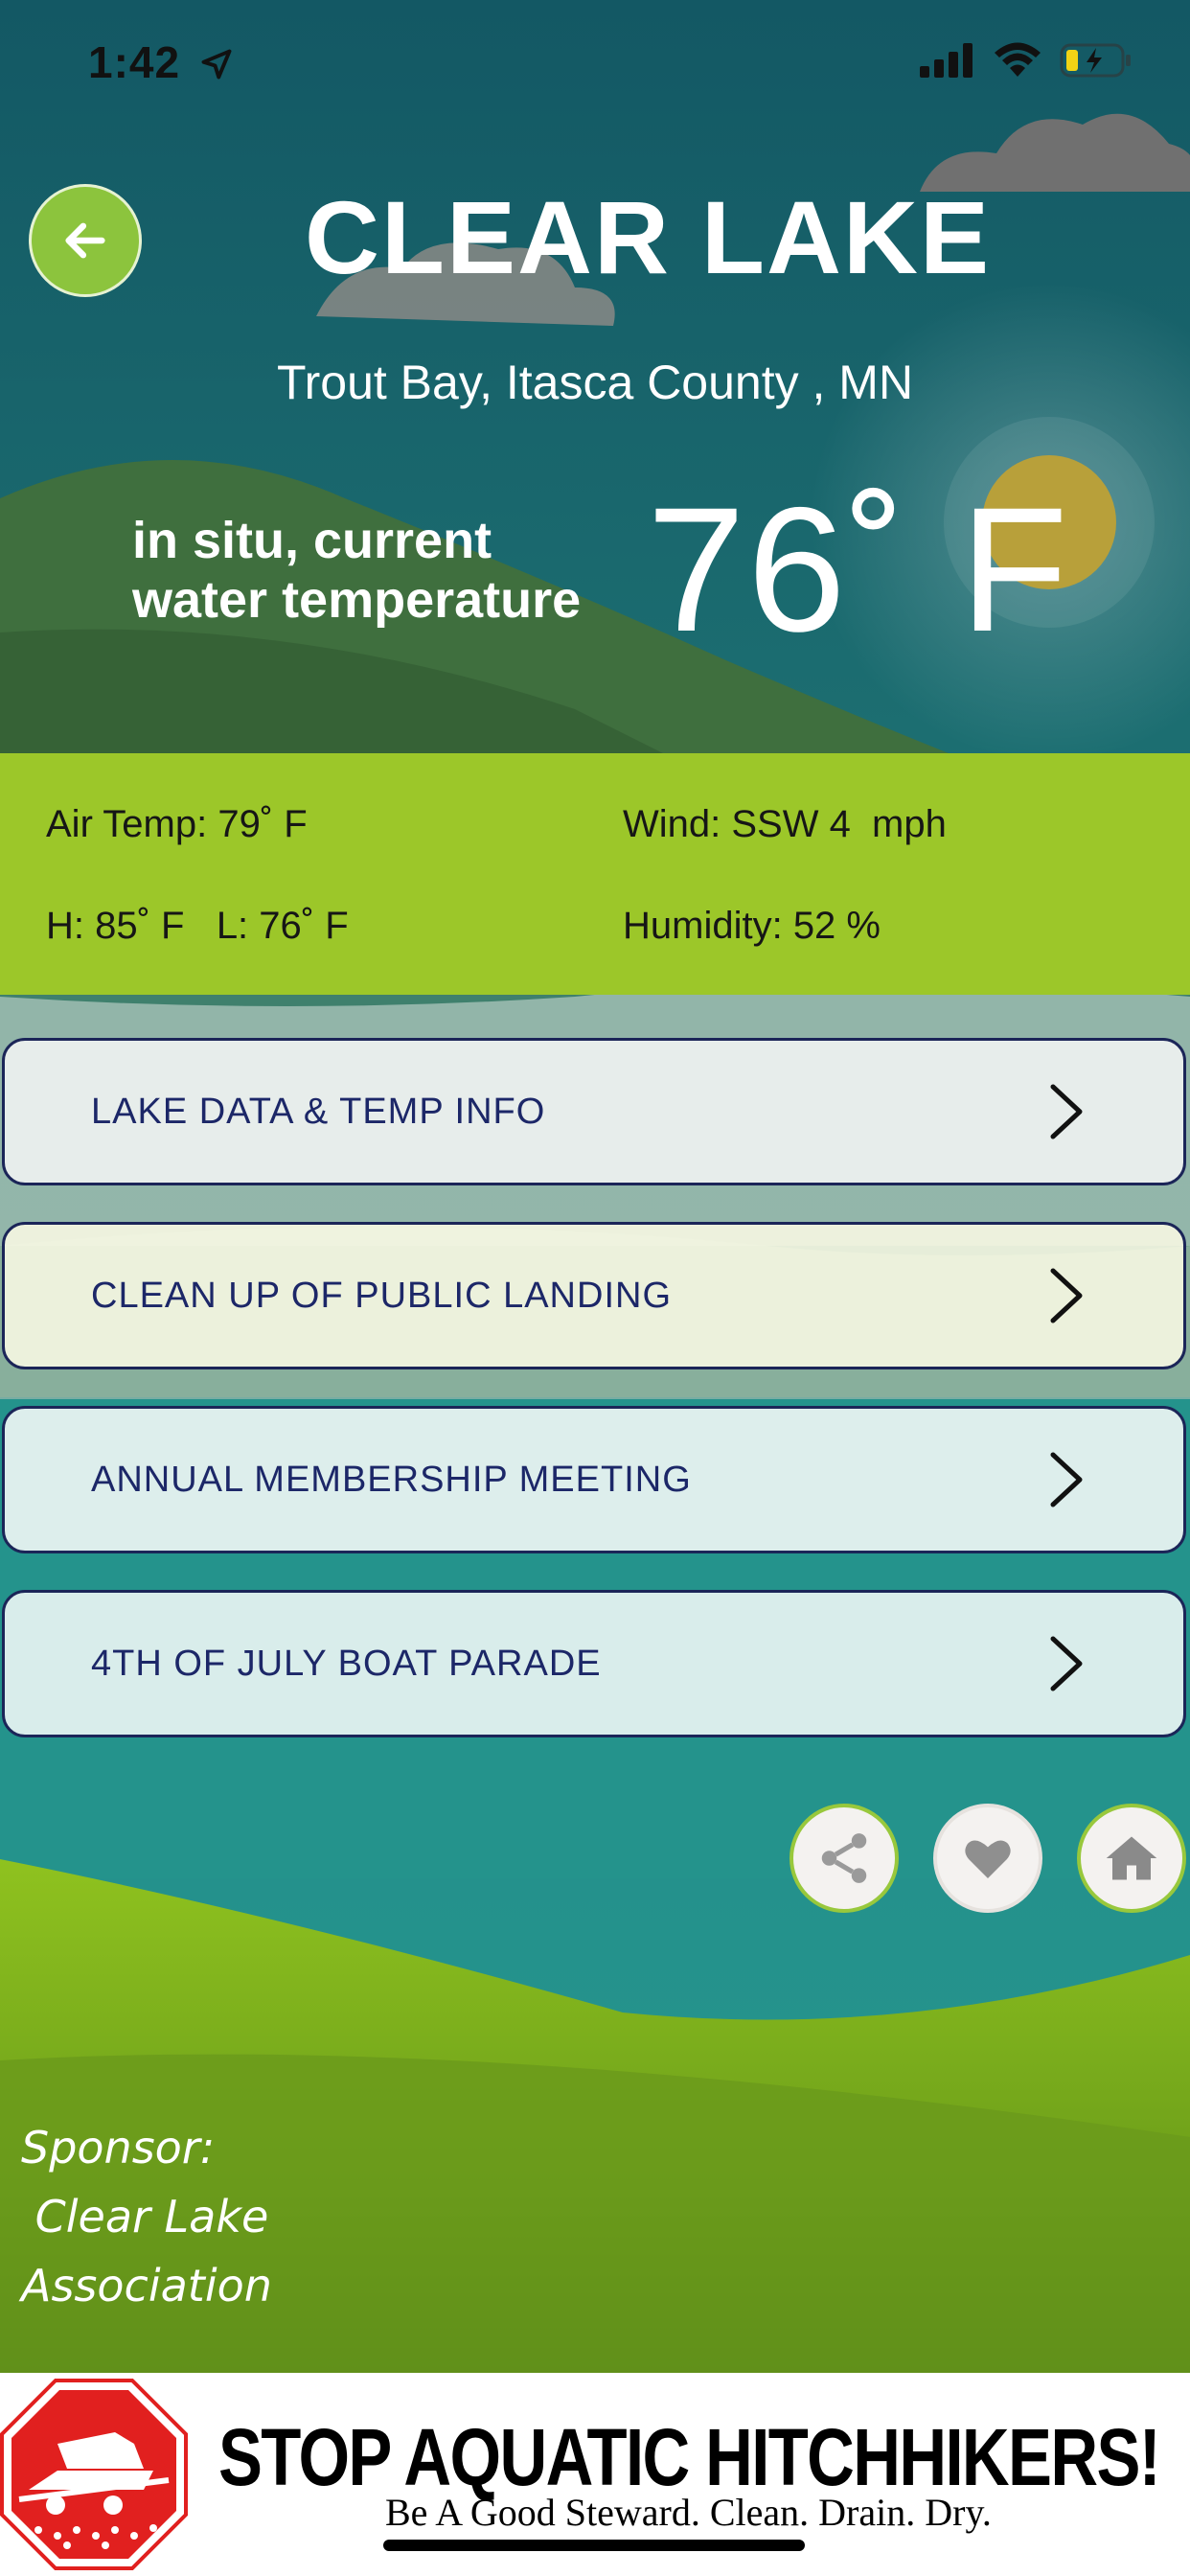 The height and width of the screenshot is (2576, 1190). What do you see at coordinates (391, 1479) in the screenshot?
I see `menu-item-label: ANNUAL MEMBERSHIP MEETING` at bounding box center [391, 1479].